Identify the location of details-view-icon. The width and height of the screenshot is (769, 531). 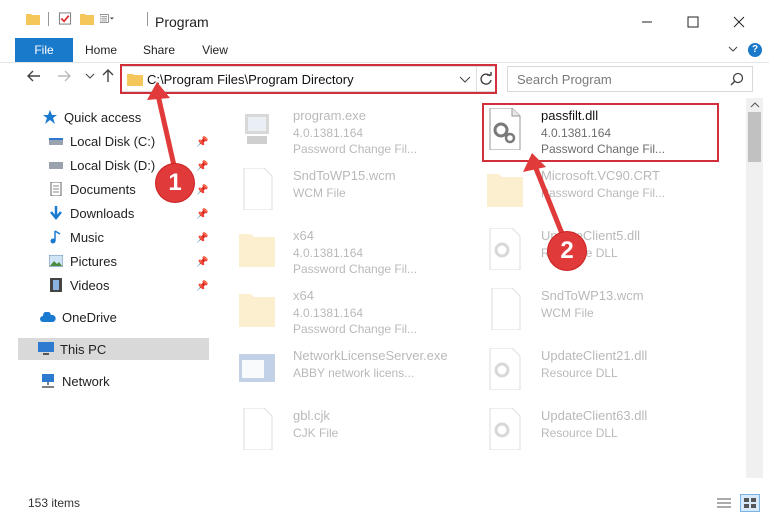
(724, 503).